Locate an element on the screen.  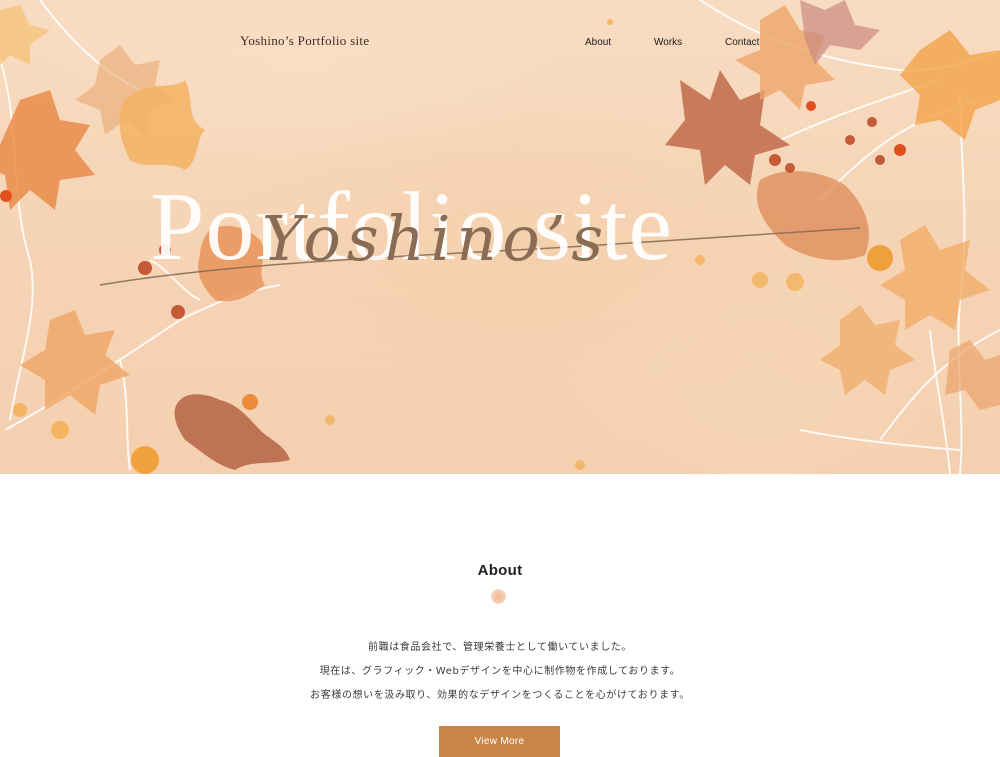
about-paragraph: 現在は、グラフィック・Webデザインを中心に制作物を作成しております。 is located at coordinates (500, 671).